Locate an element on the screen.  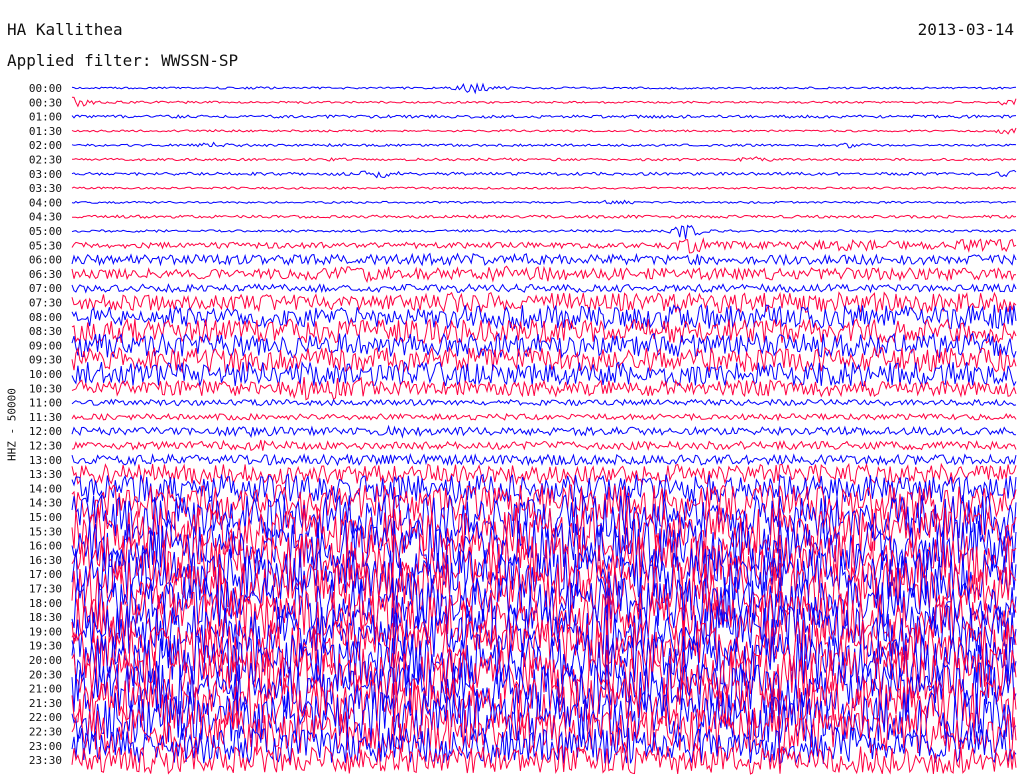
y-tick-label: 13:00 is located at coordinates (45, 460).